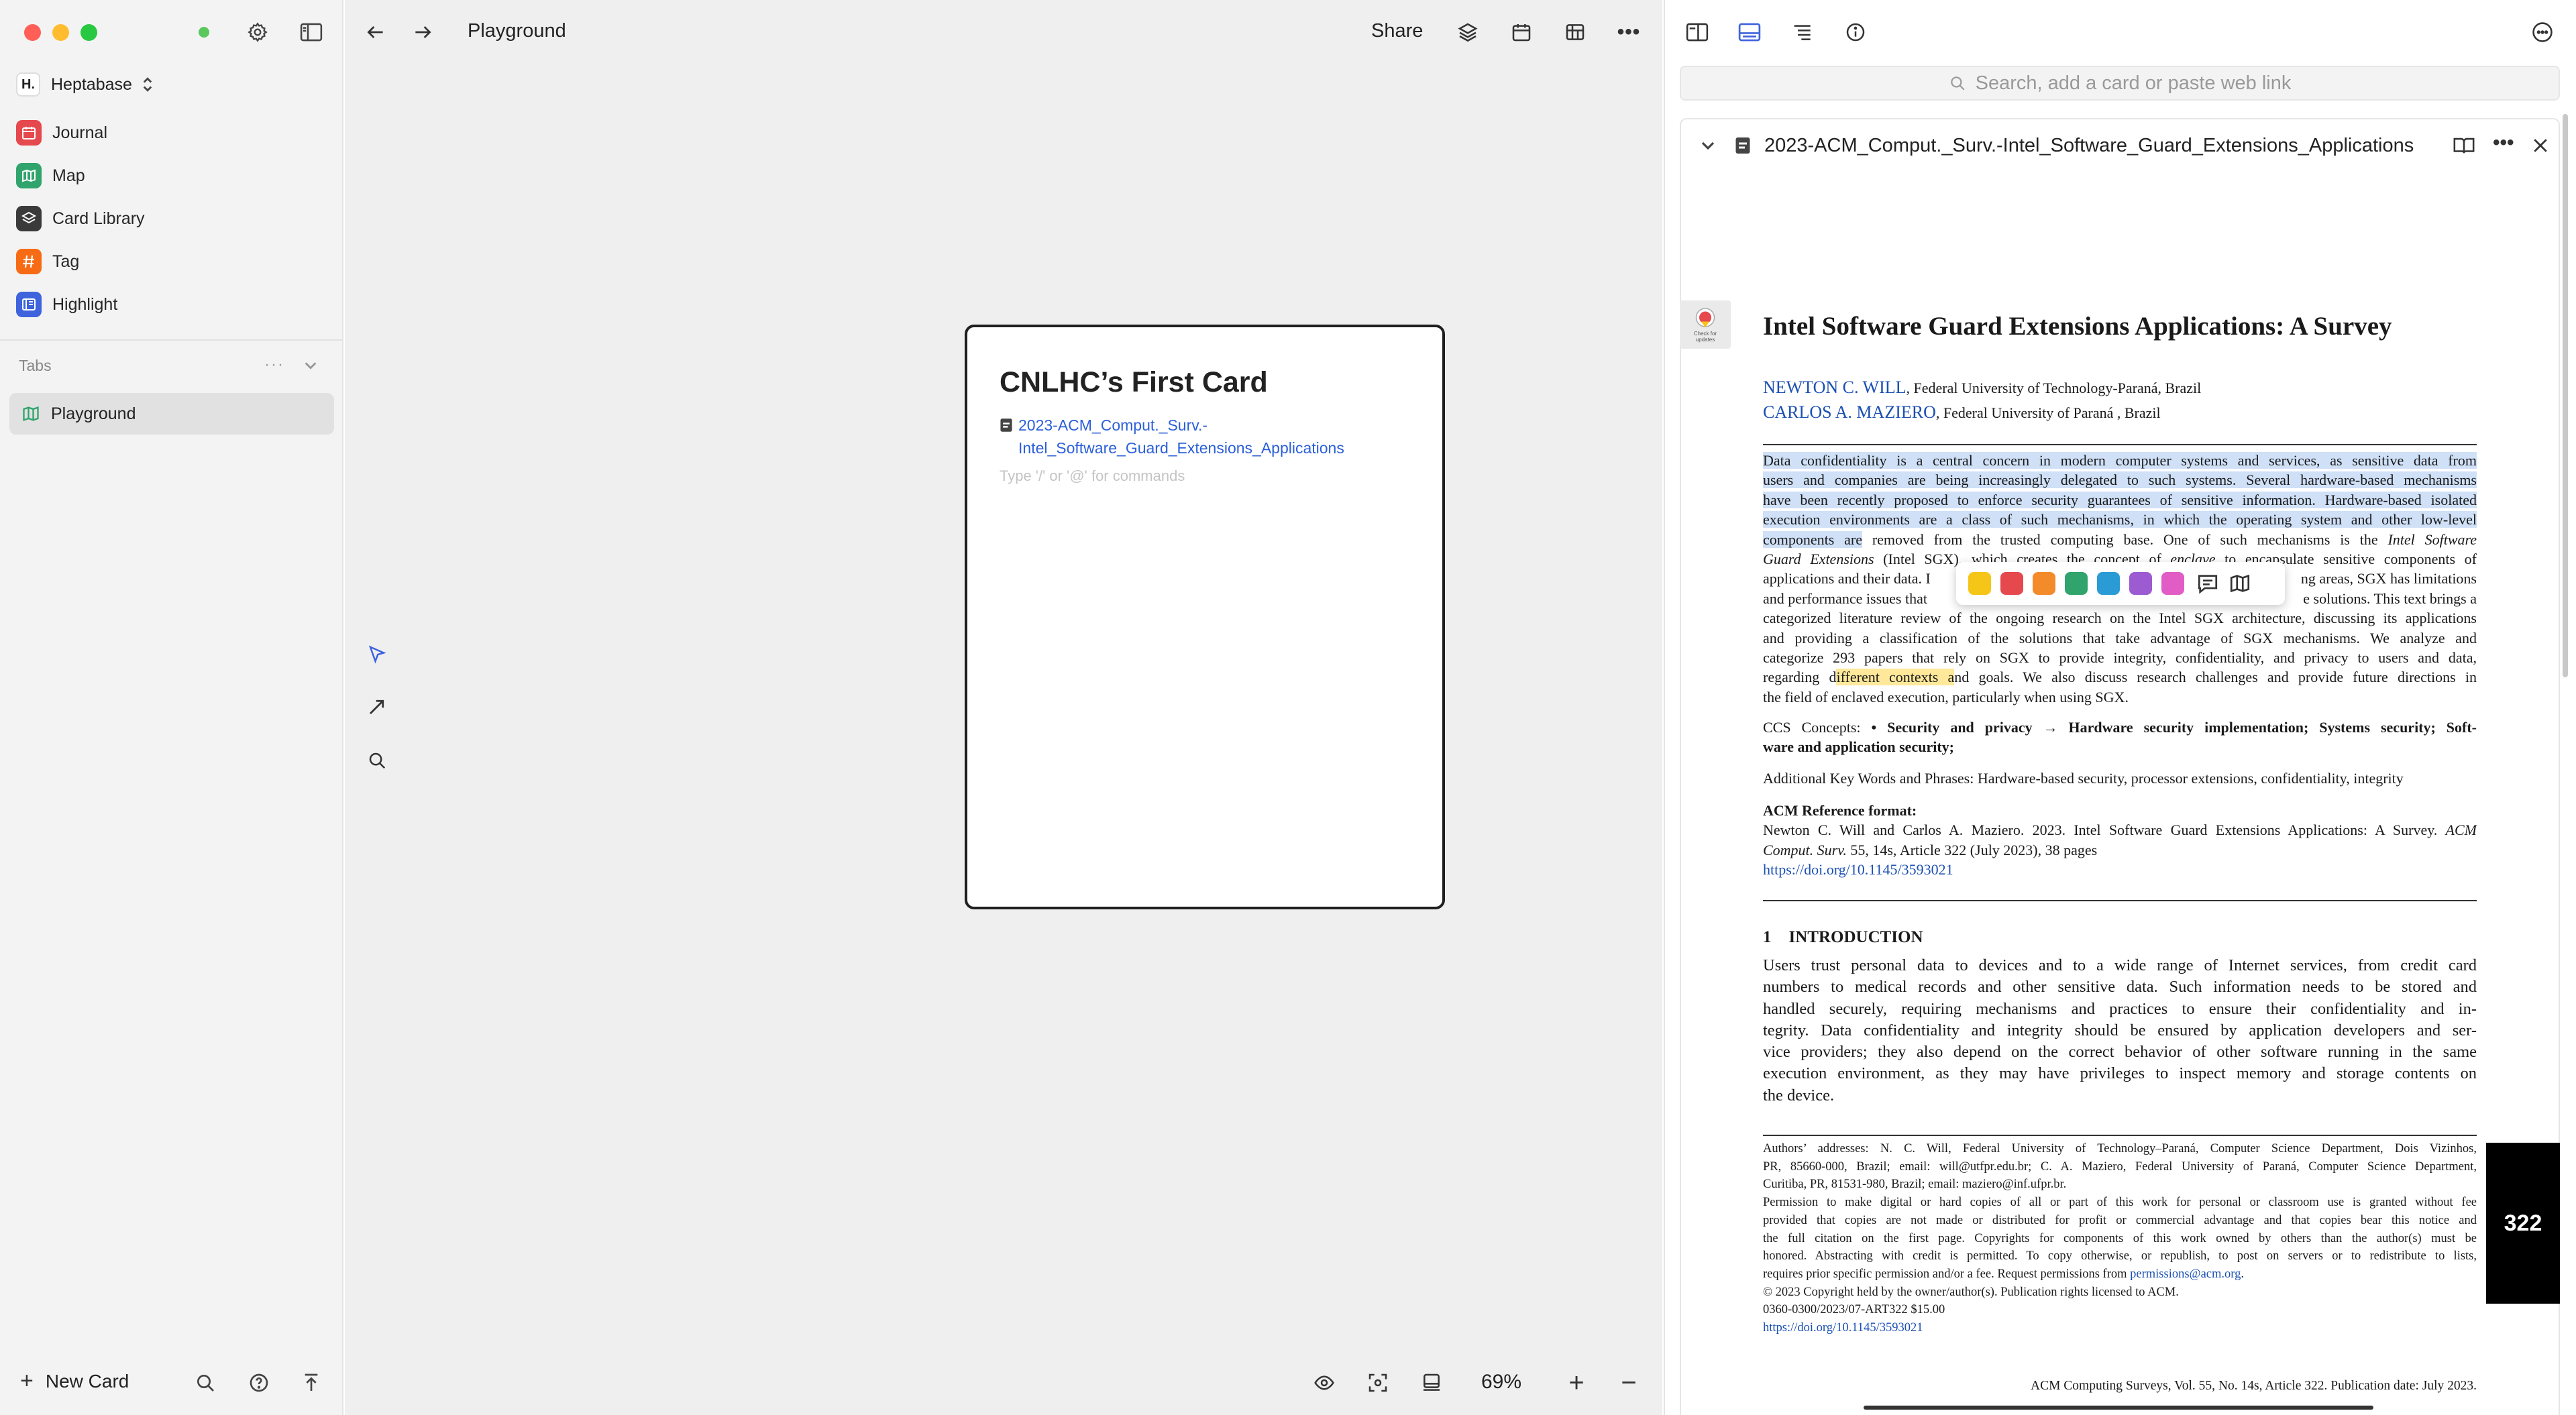  I want to click on card-view-icon, so click(1749, 32).